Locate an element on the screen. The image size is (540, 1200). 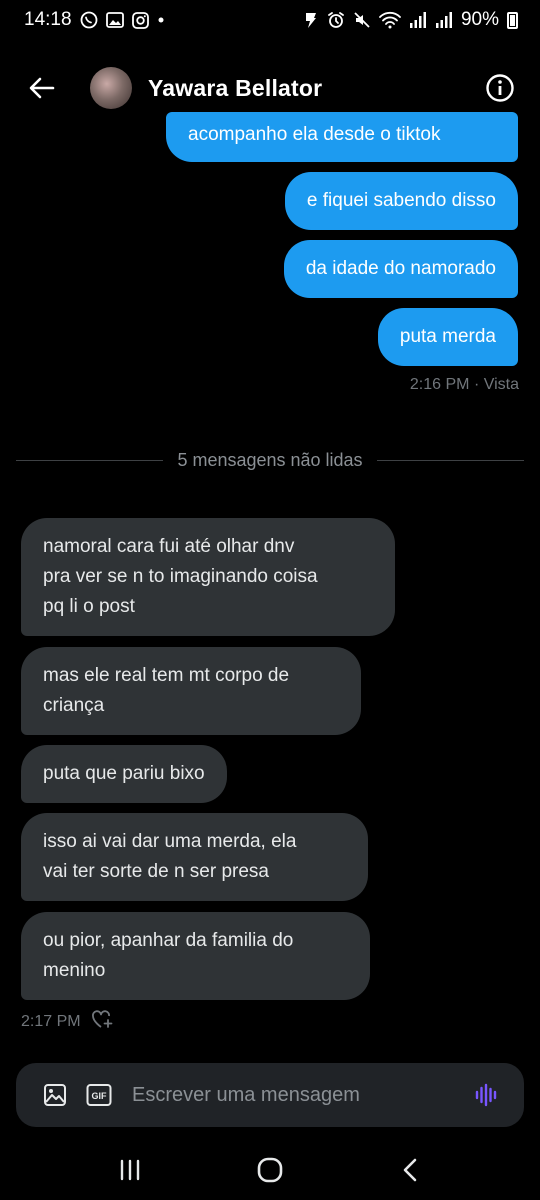
message-line: pra ver se n to imaginando coisa is located at coordinates (180, 576).